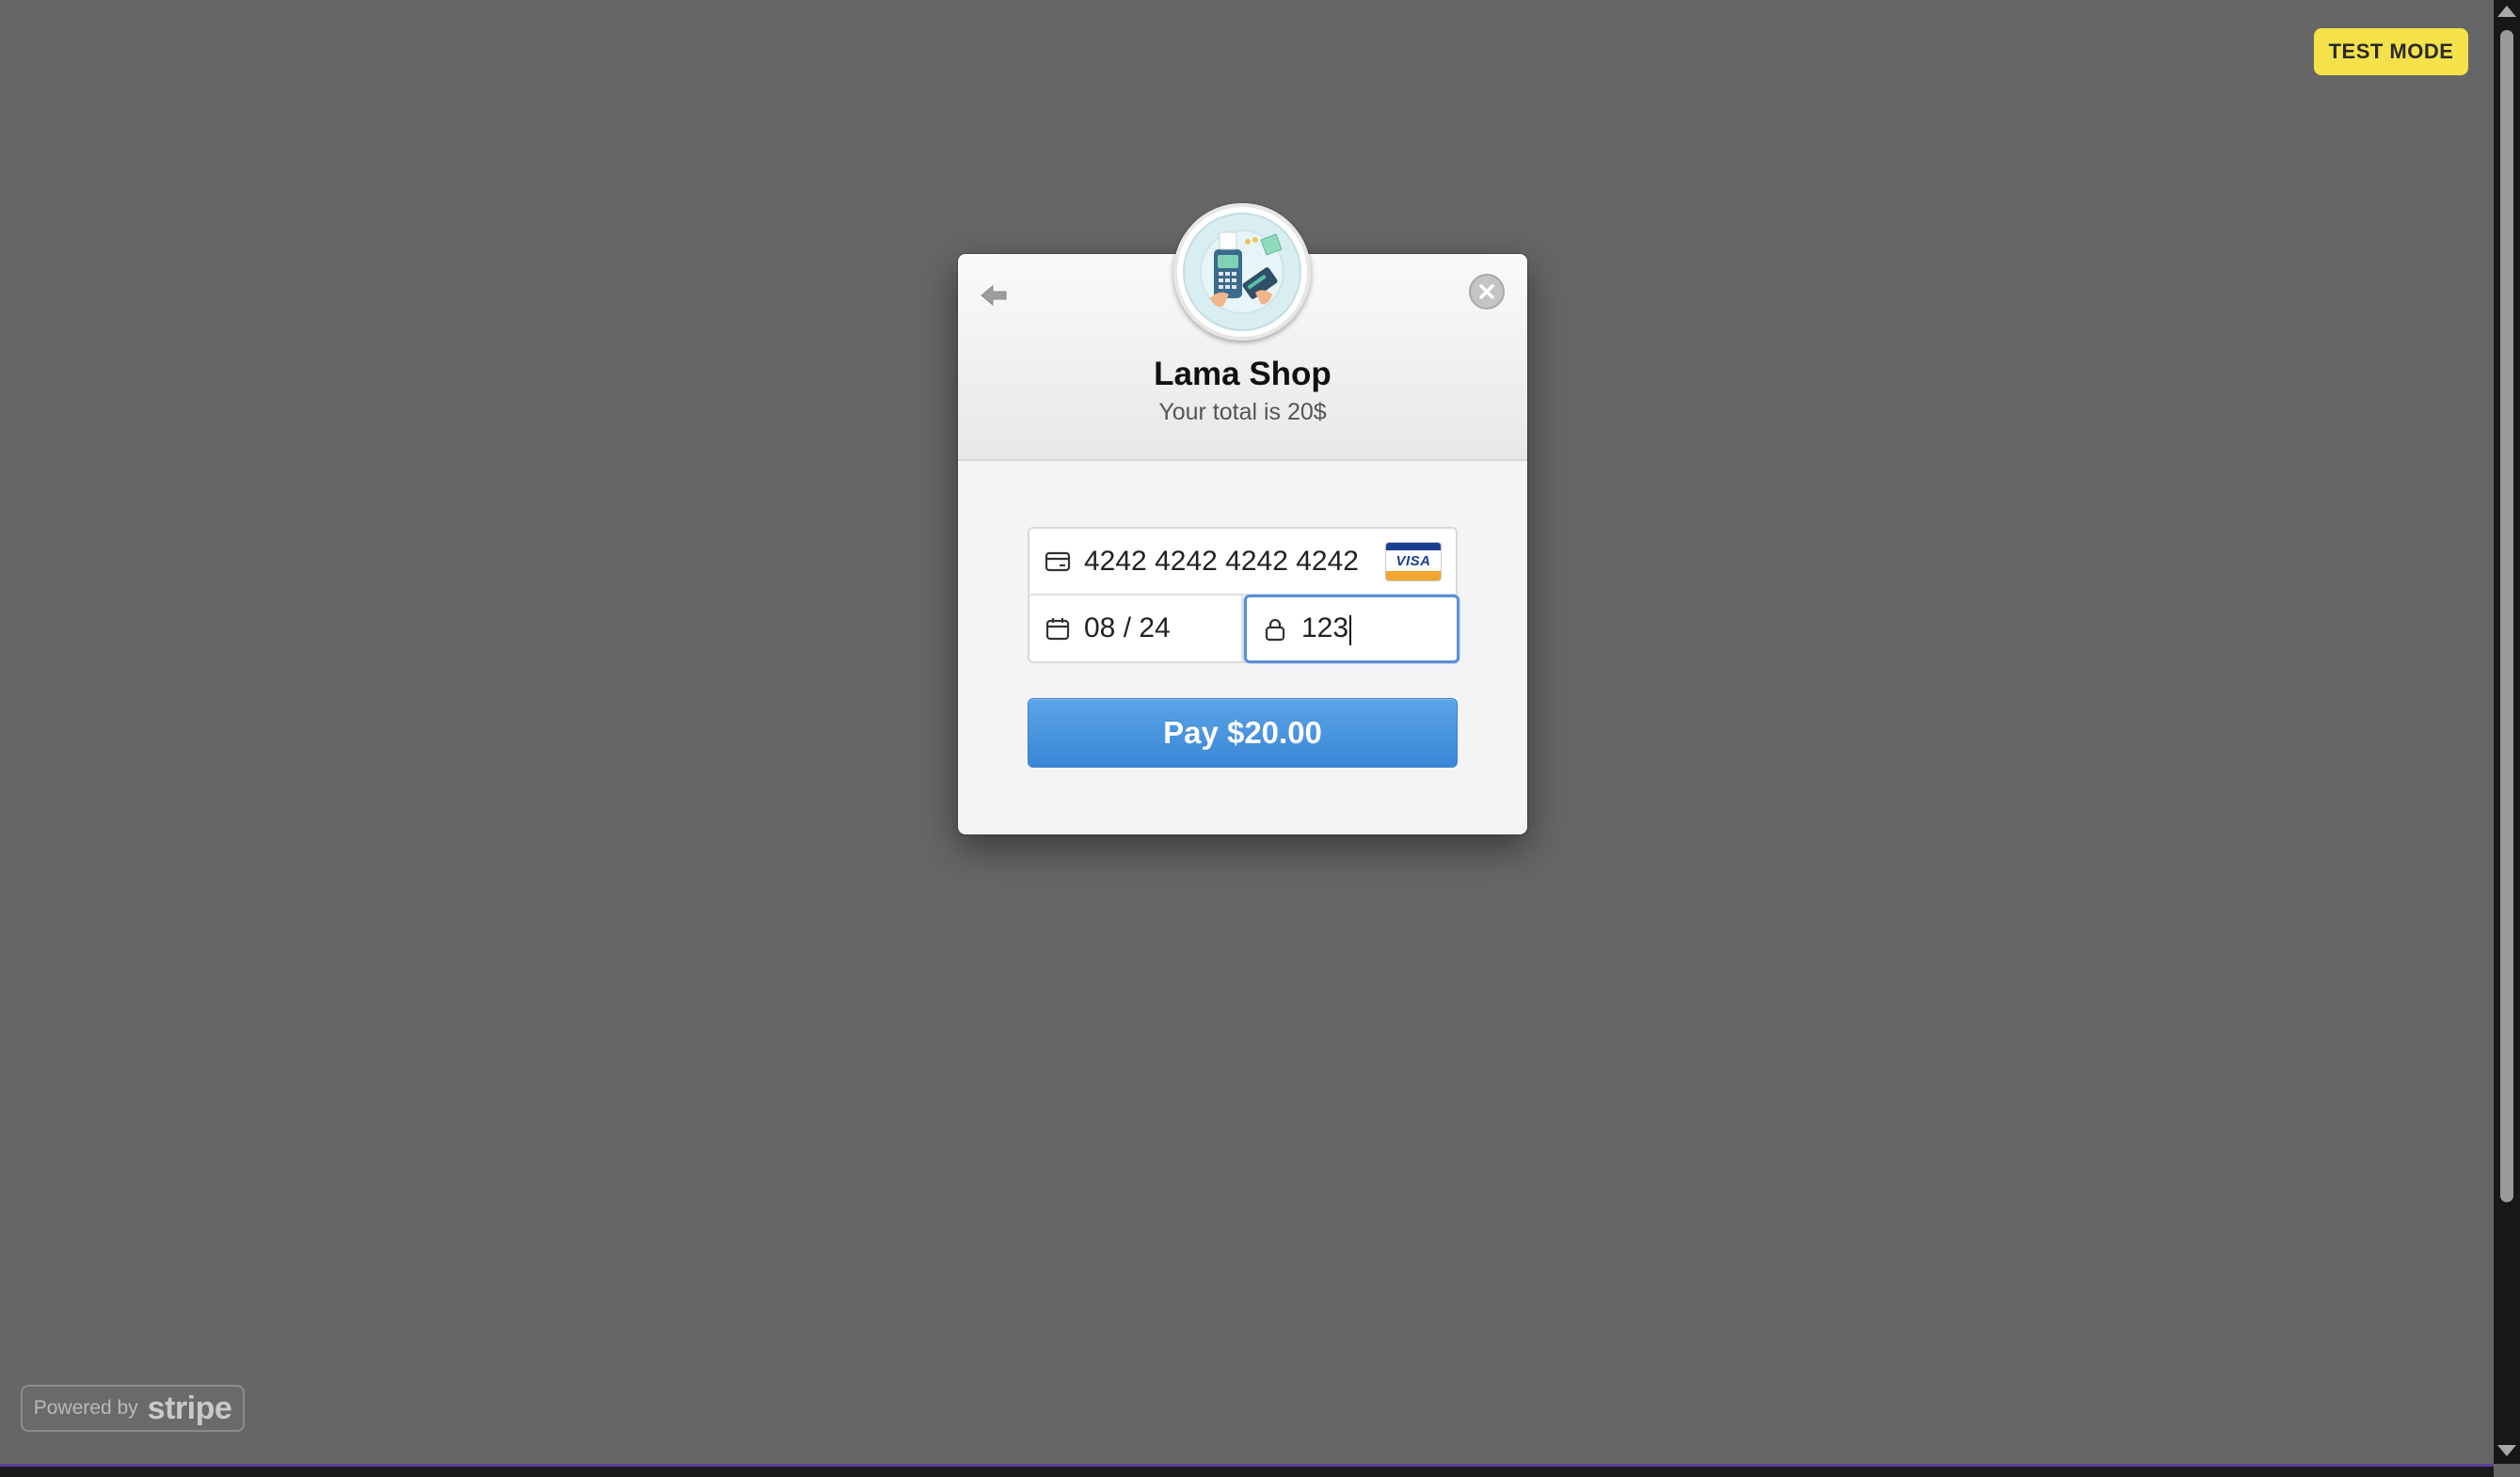 The width and height of the screenshot is (2520, 1477). I want to click on expiry-value: 08 / 24, so click(1127, 627).